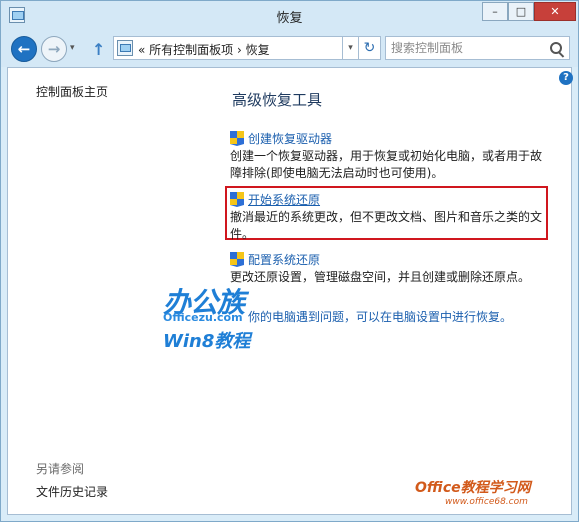  Describe the element at coordinates (380, 277) in the screenshot. I see `configure-system-restore-description: 更改还原设置，管理磁盘空间，并且创建或删除还原点。` at that location.